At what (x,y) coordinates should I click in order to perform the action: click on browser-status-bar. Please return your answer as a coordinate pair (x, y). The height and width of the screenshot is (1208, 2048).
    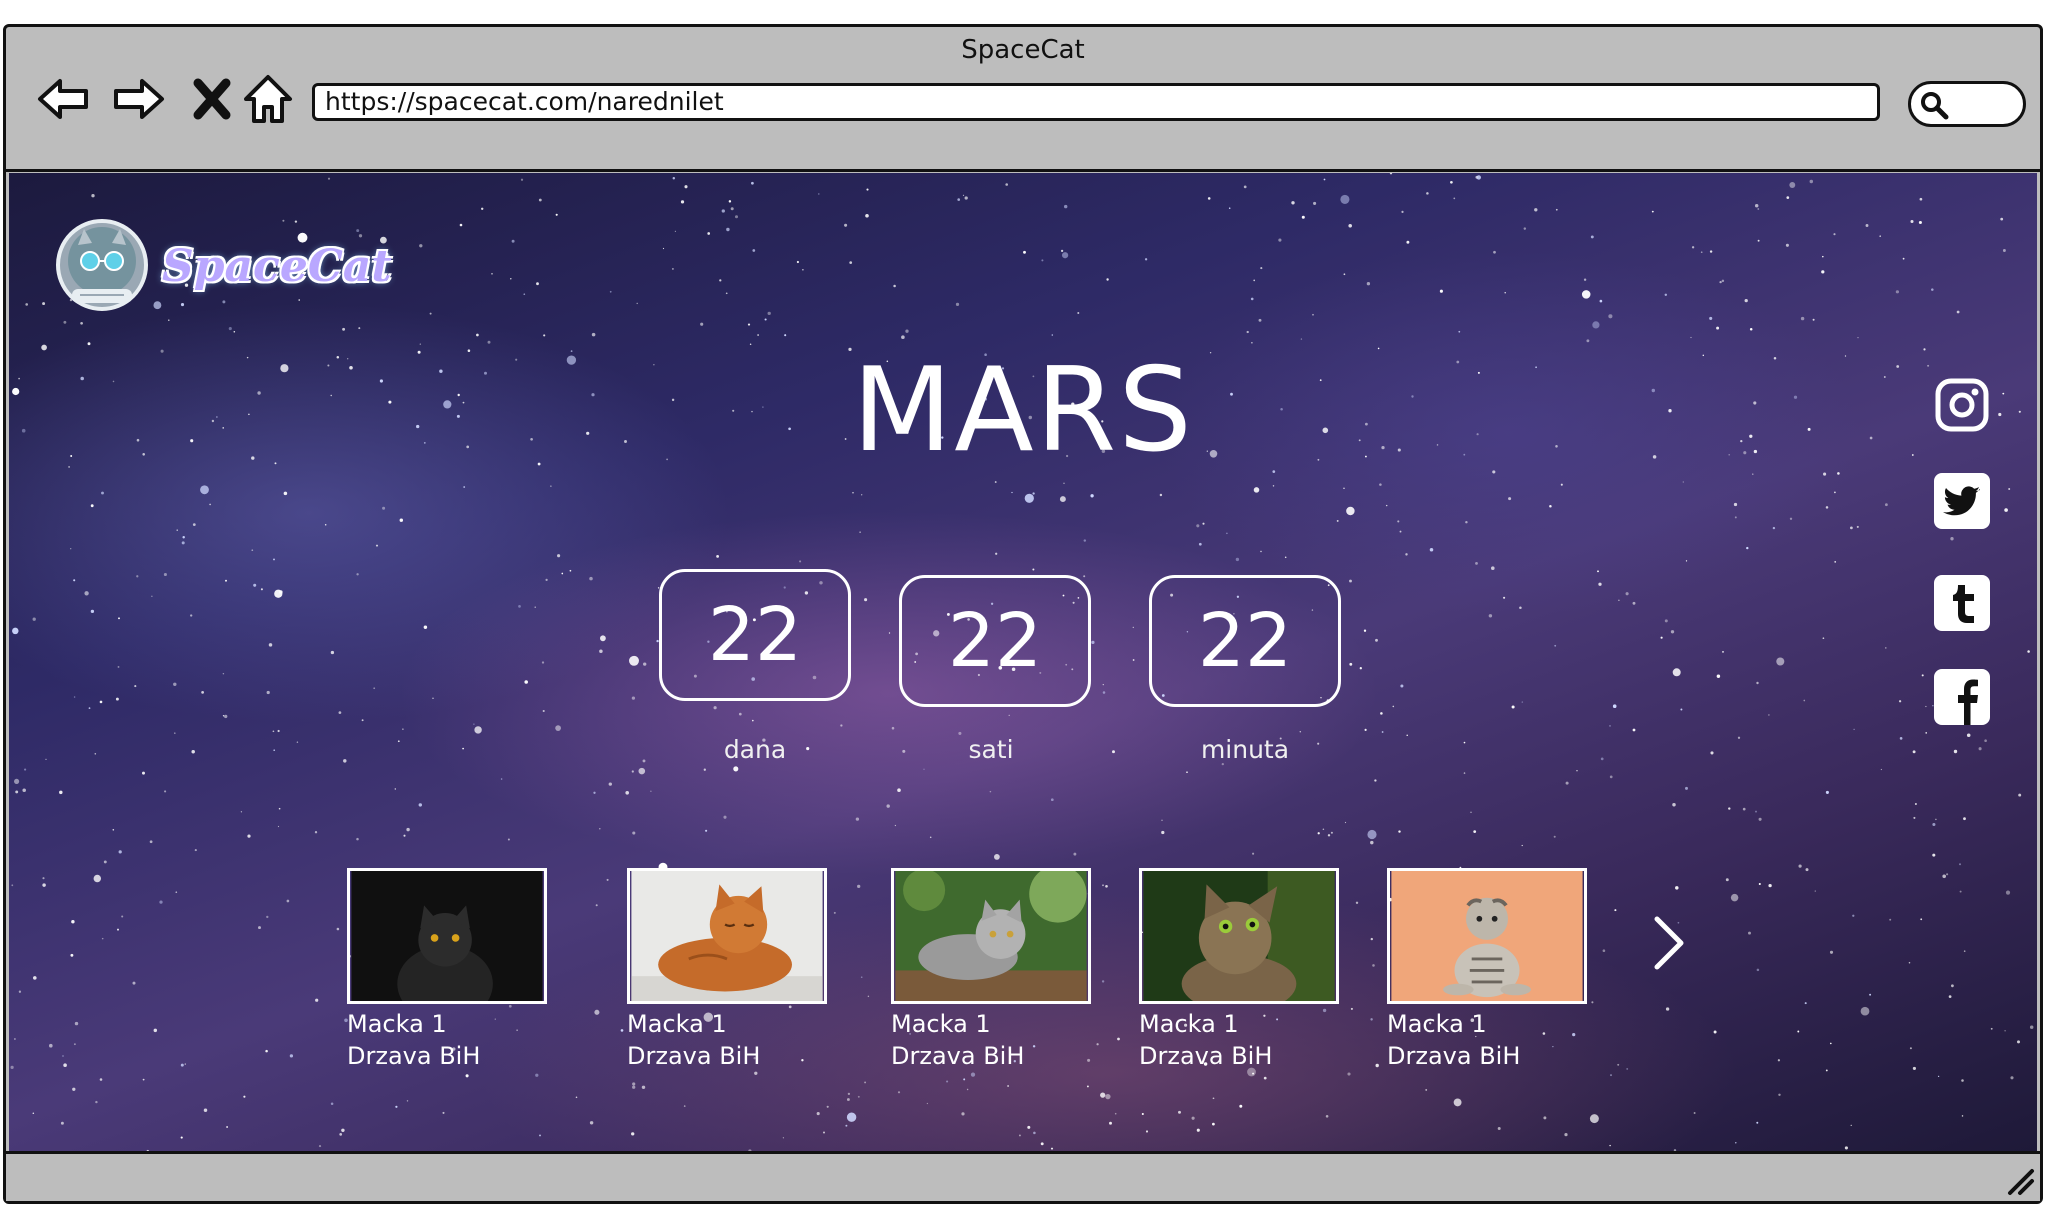
    Looking at the image, I should click on (1023, 1176).